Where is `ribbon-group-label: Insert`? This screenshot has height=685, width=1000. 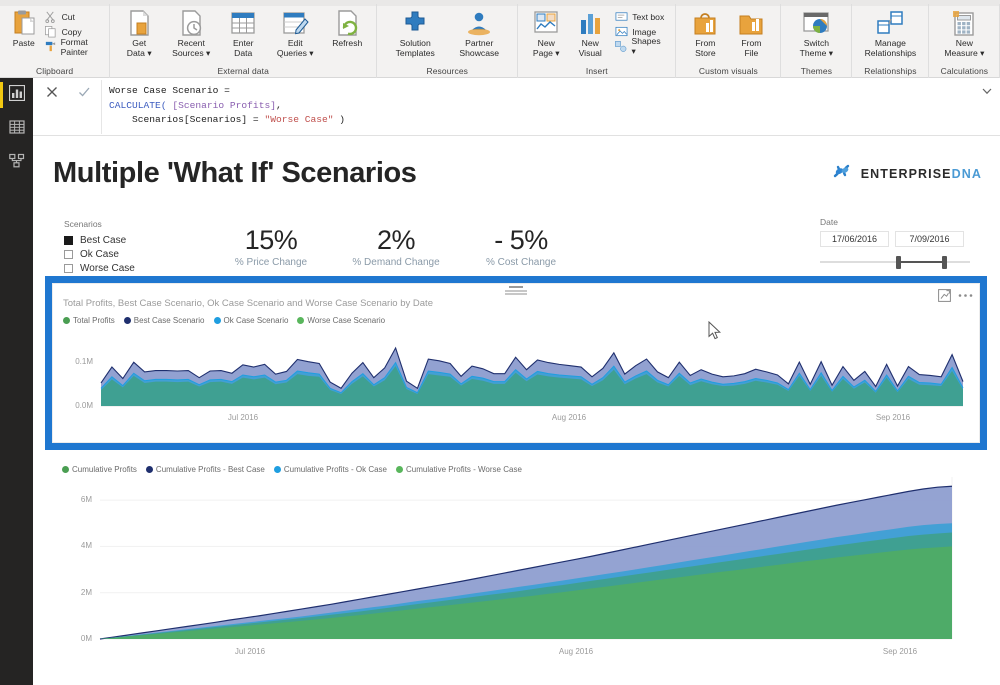 ribbon-group-label: Insert is located at coordinates (596, 71).